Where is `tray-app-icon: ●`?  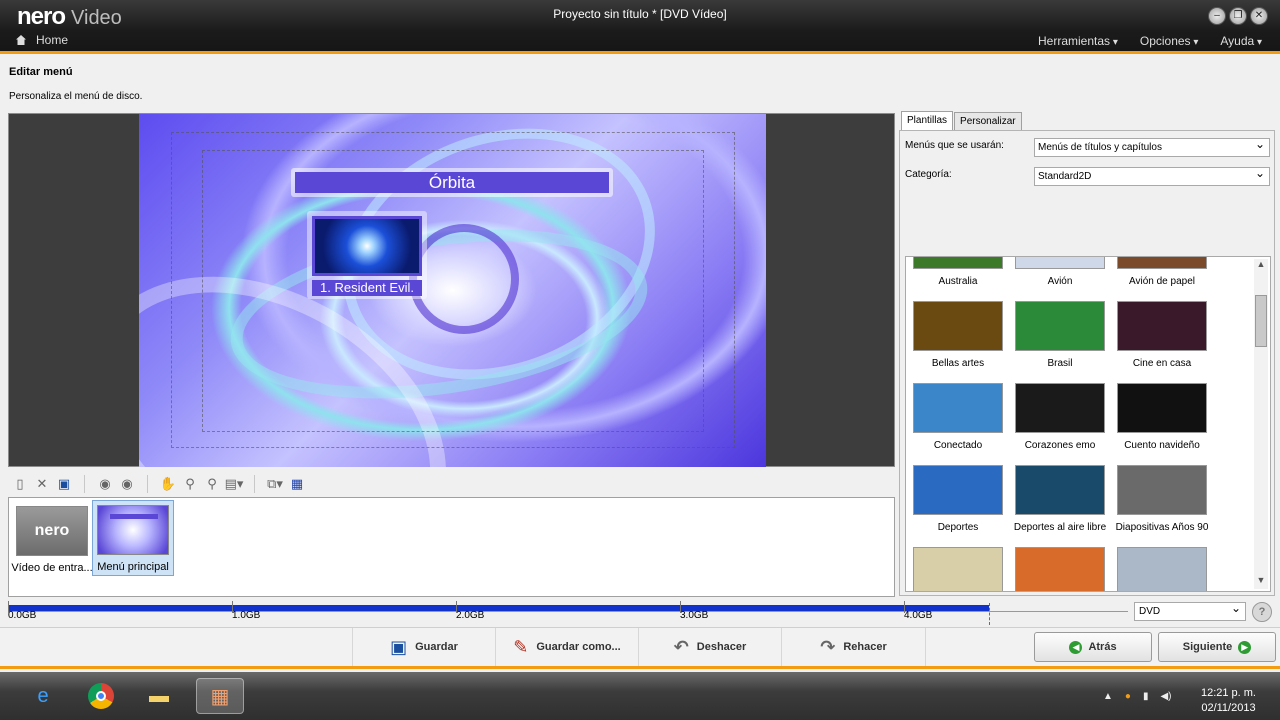 tray-app-icon: ● is located at coordinates (1128, 696).